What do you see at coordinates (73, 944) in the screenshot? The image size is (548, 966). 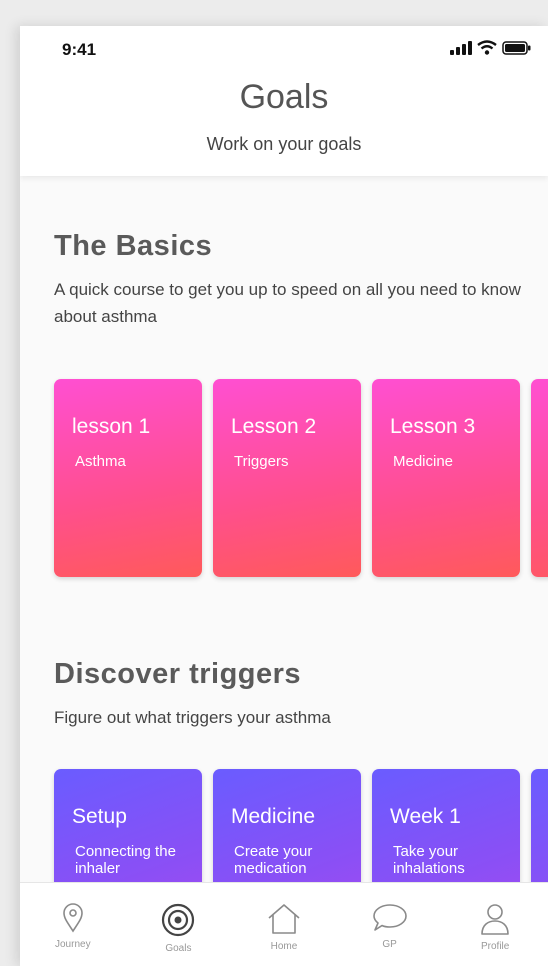 I see `tab-label: Journey` at bounding box center [73, 944].